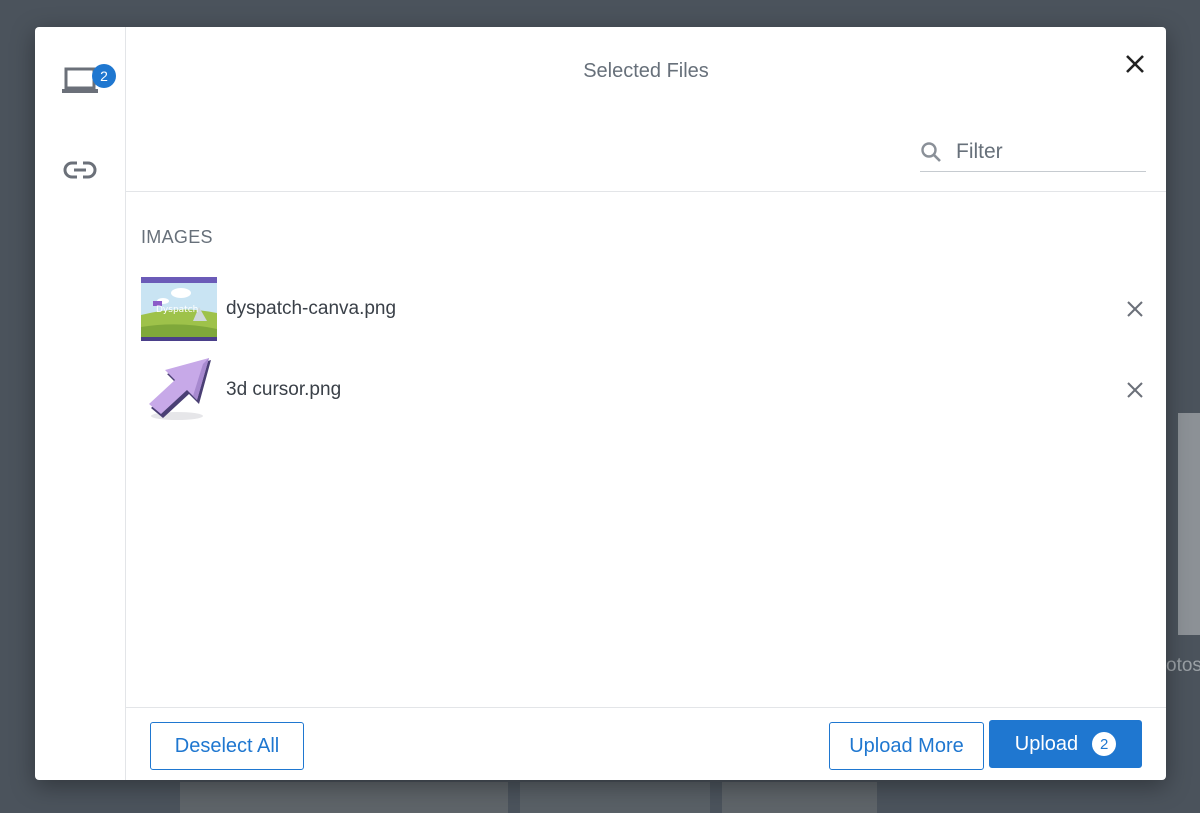  Describe the element at coordinates (1046, 152) in the screenshot. I see `filter-input` at that location.